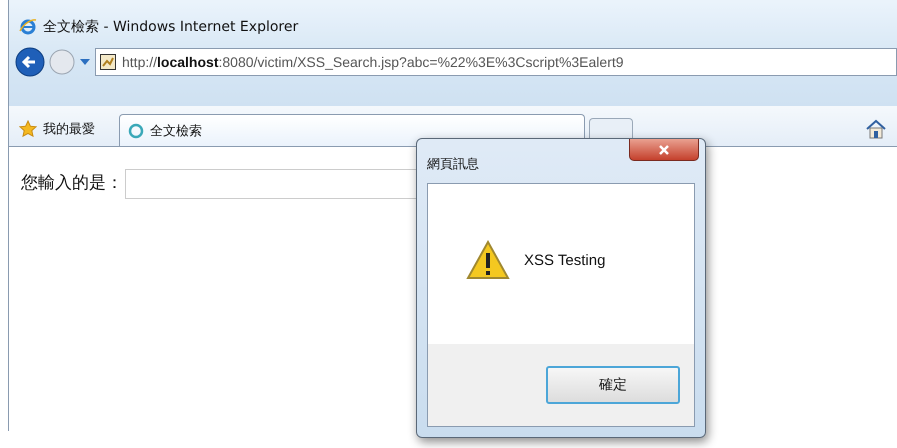  I want to click on url-text: http://localhost:8080/victim/XSS_Search.jsp?abc=%22%3E%3Cscript%3Ealert9, so click(373, 62).